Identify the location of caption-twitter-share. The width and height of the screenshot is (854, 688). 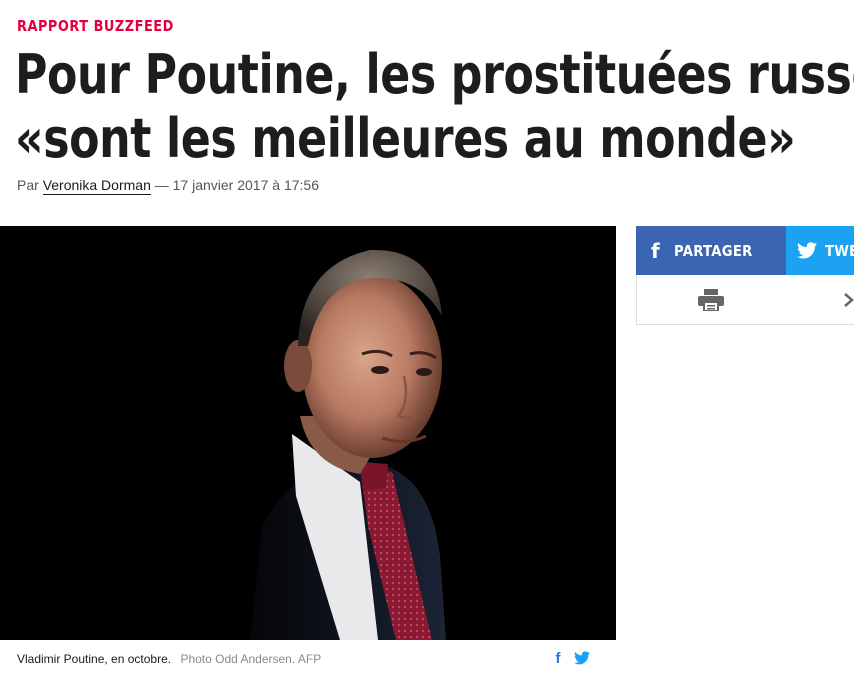
(582, 658).